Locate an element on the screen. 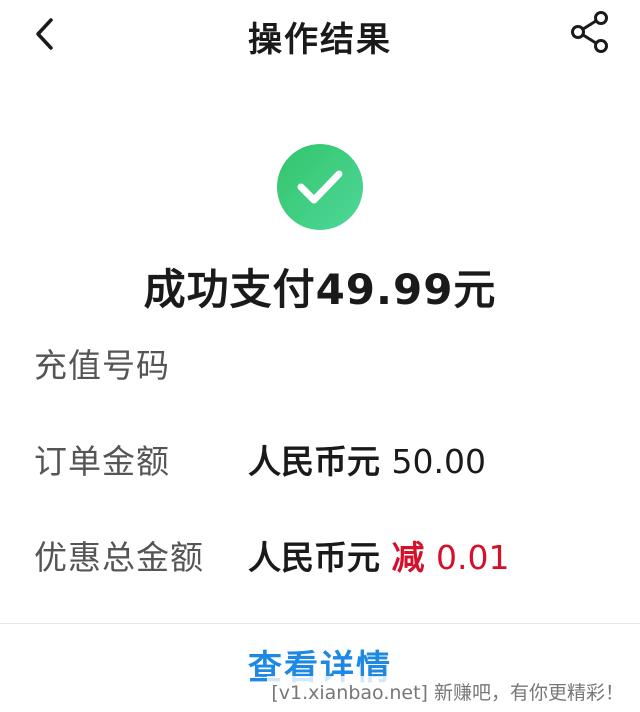 The height and width of the screenshot is (712, 640). share-icon is located at coordinates (589, 32).